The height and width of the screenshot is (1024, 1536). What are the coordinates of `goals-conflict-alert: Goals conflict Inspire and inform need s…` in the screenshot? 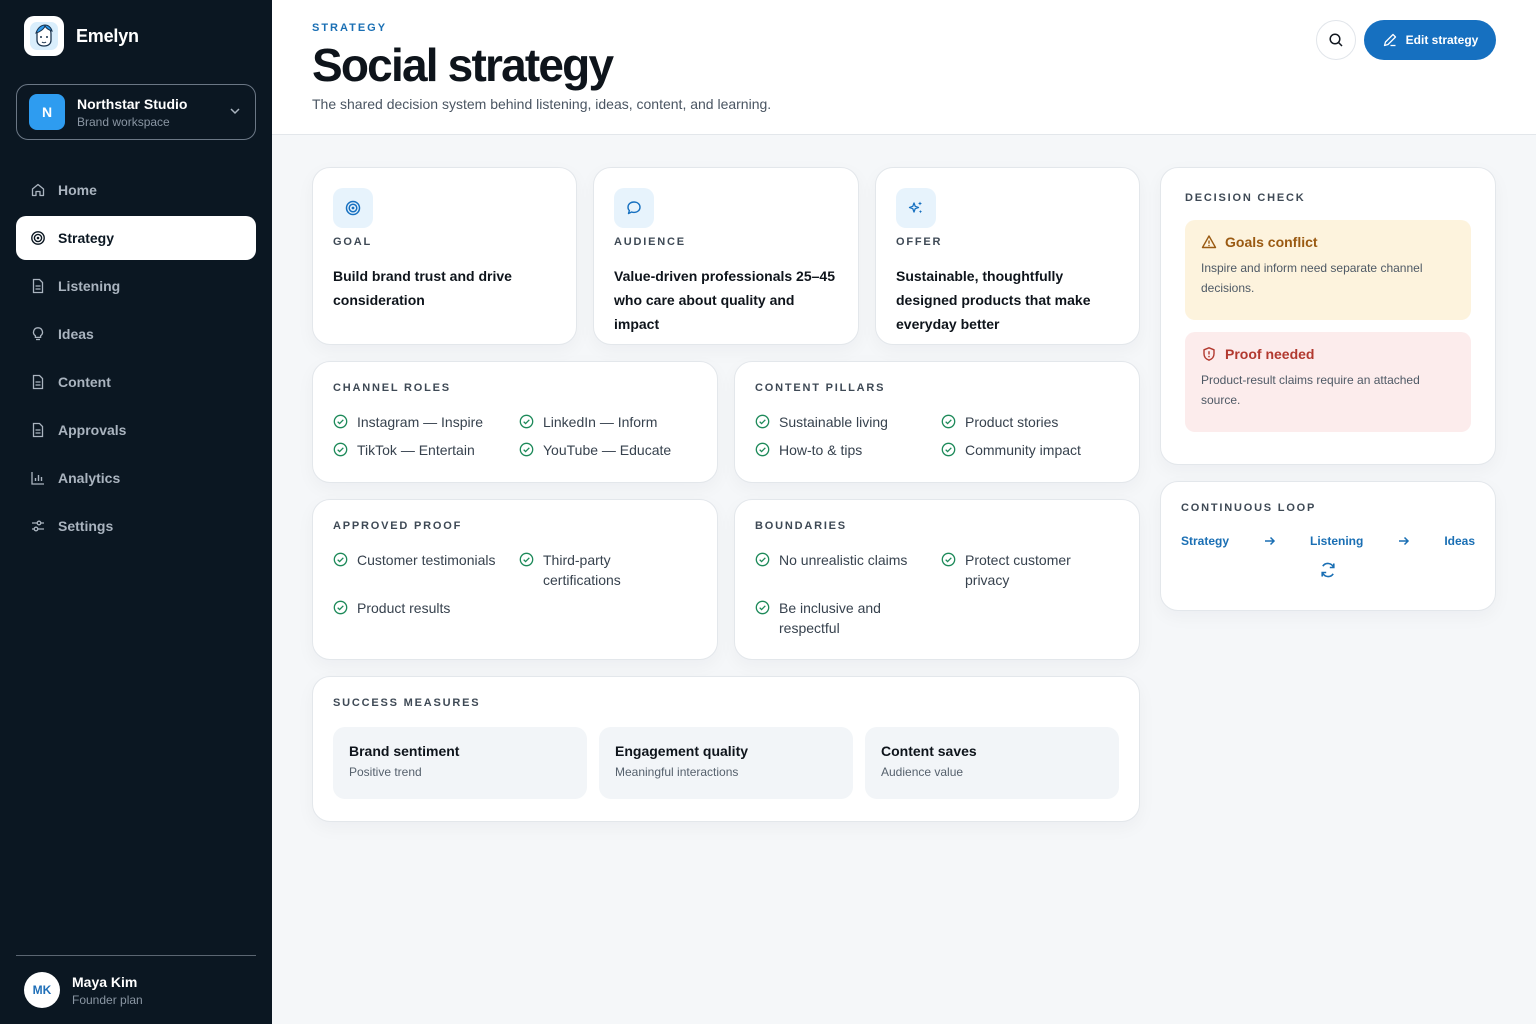 It's located at (1328, 270).